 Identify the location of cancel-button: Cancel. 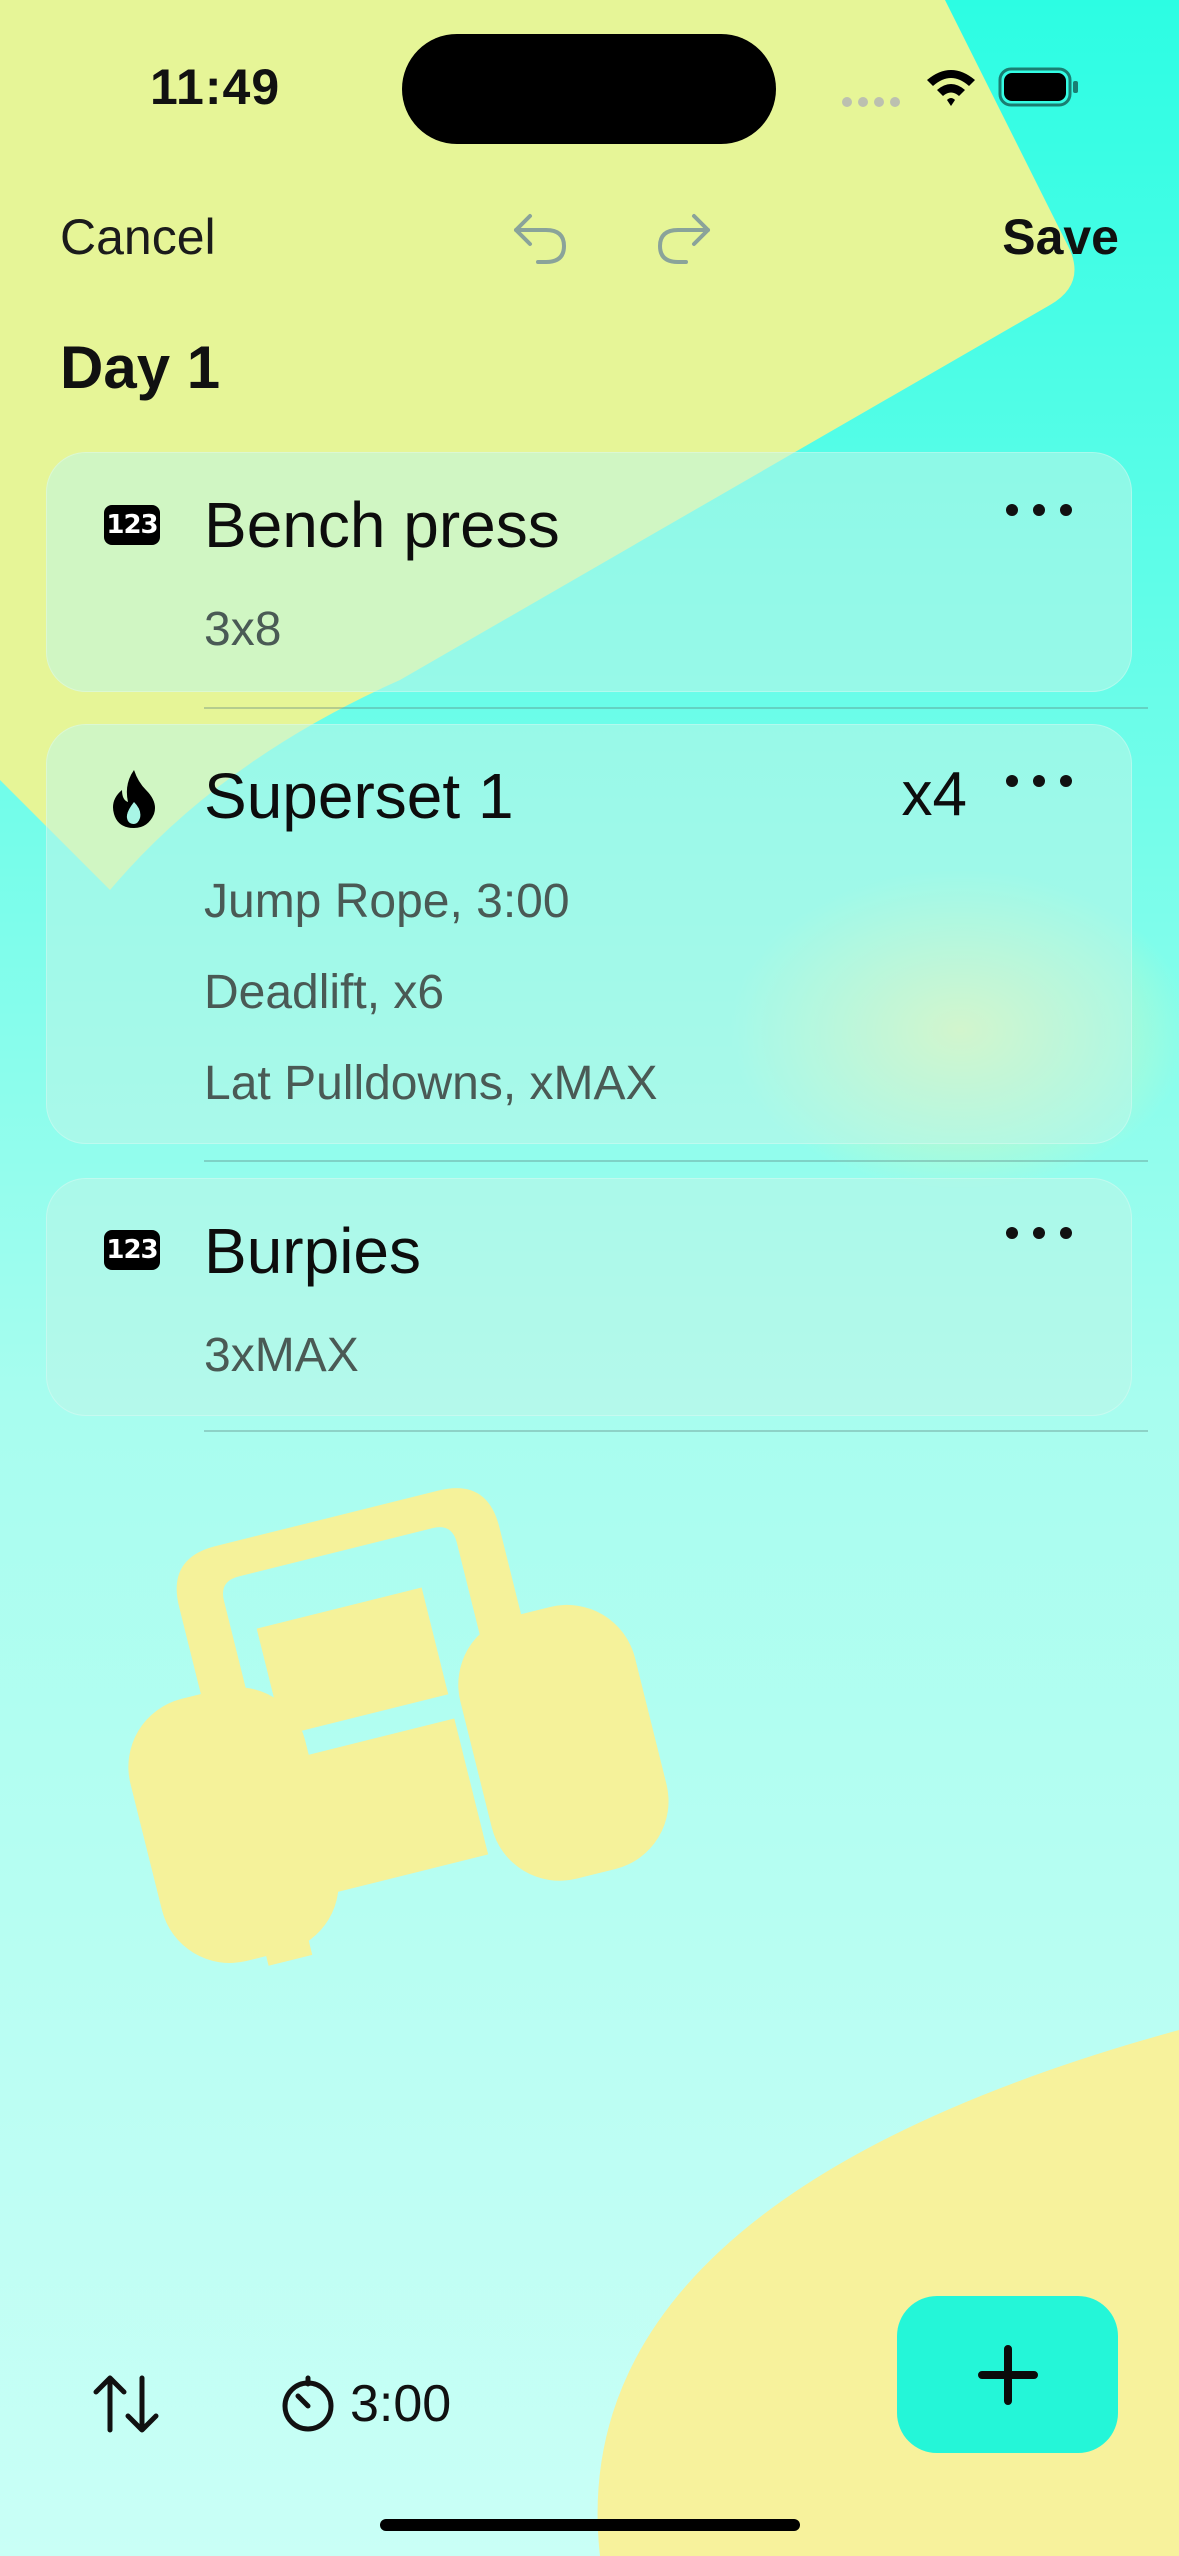
(138, 237).